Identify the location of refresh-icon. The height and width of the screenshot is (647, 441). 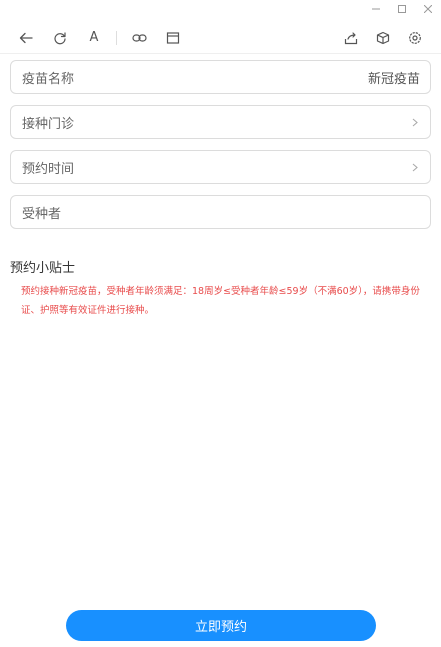
(60, 38).